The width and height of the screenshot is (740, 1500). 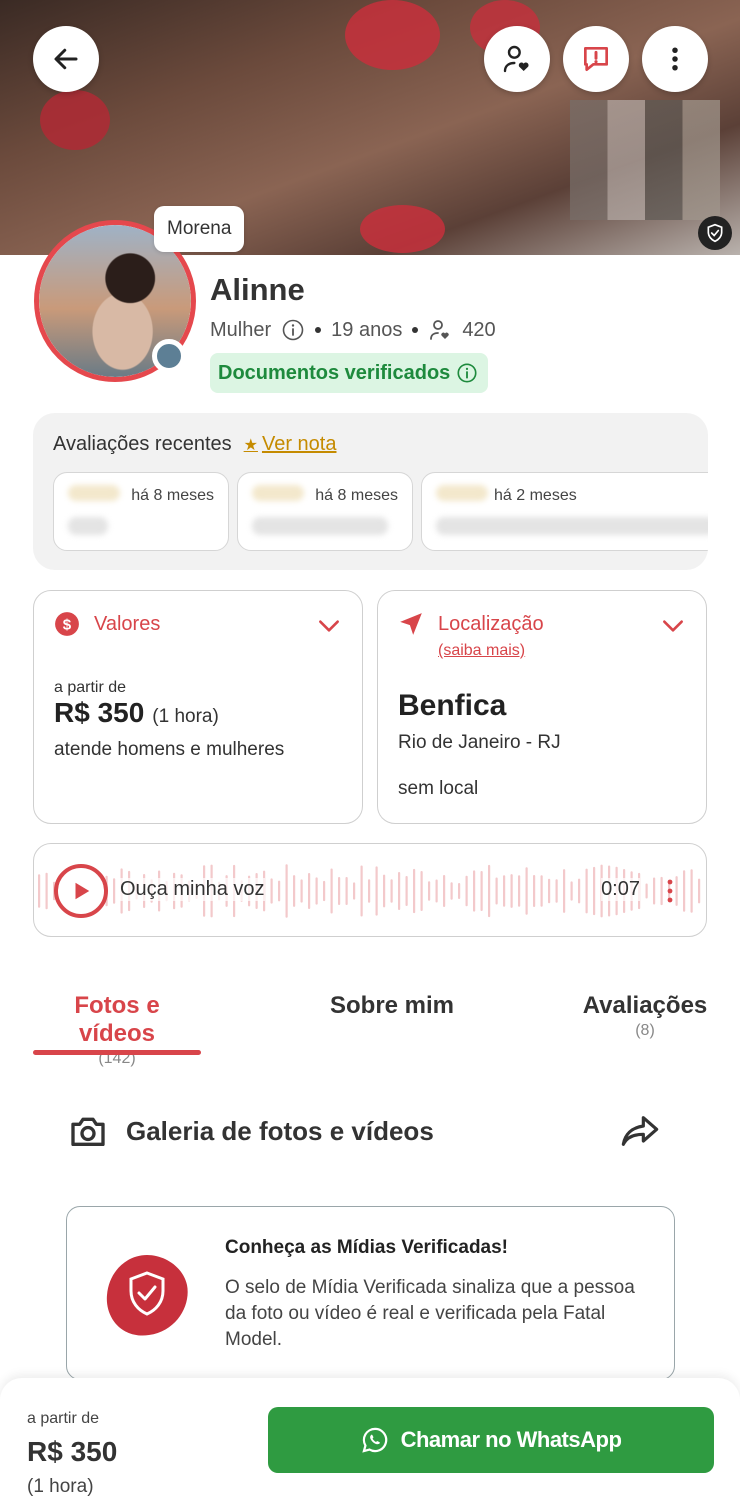 What do you see at coordinates (185, 716) in the screenshot?
I see `price-duration: (1 hora)` at bounding box center [185, 716].